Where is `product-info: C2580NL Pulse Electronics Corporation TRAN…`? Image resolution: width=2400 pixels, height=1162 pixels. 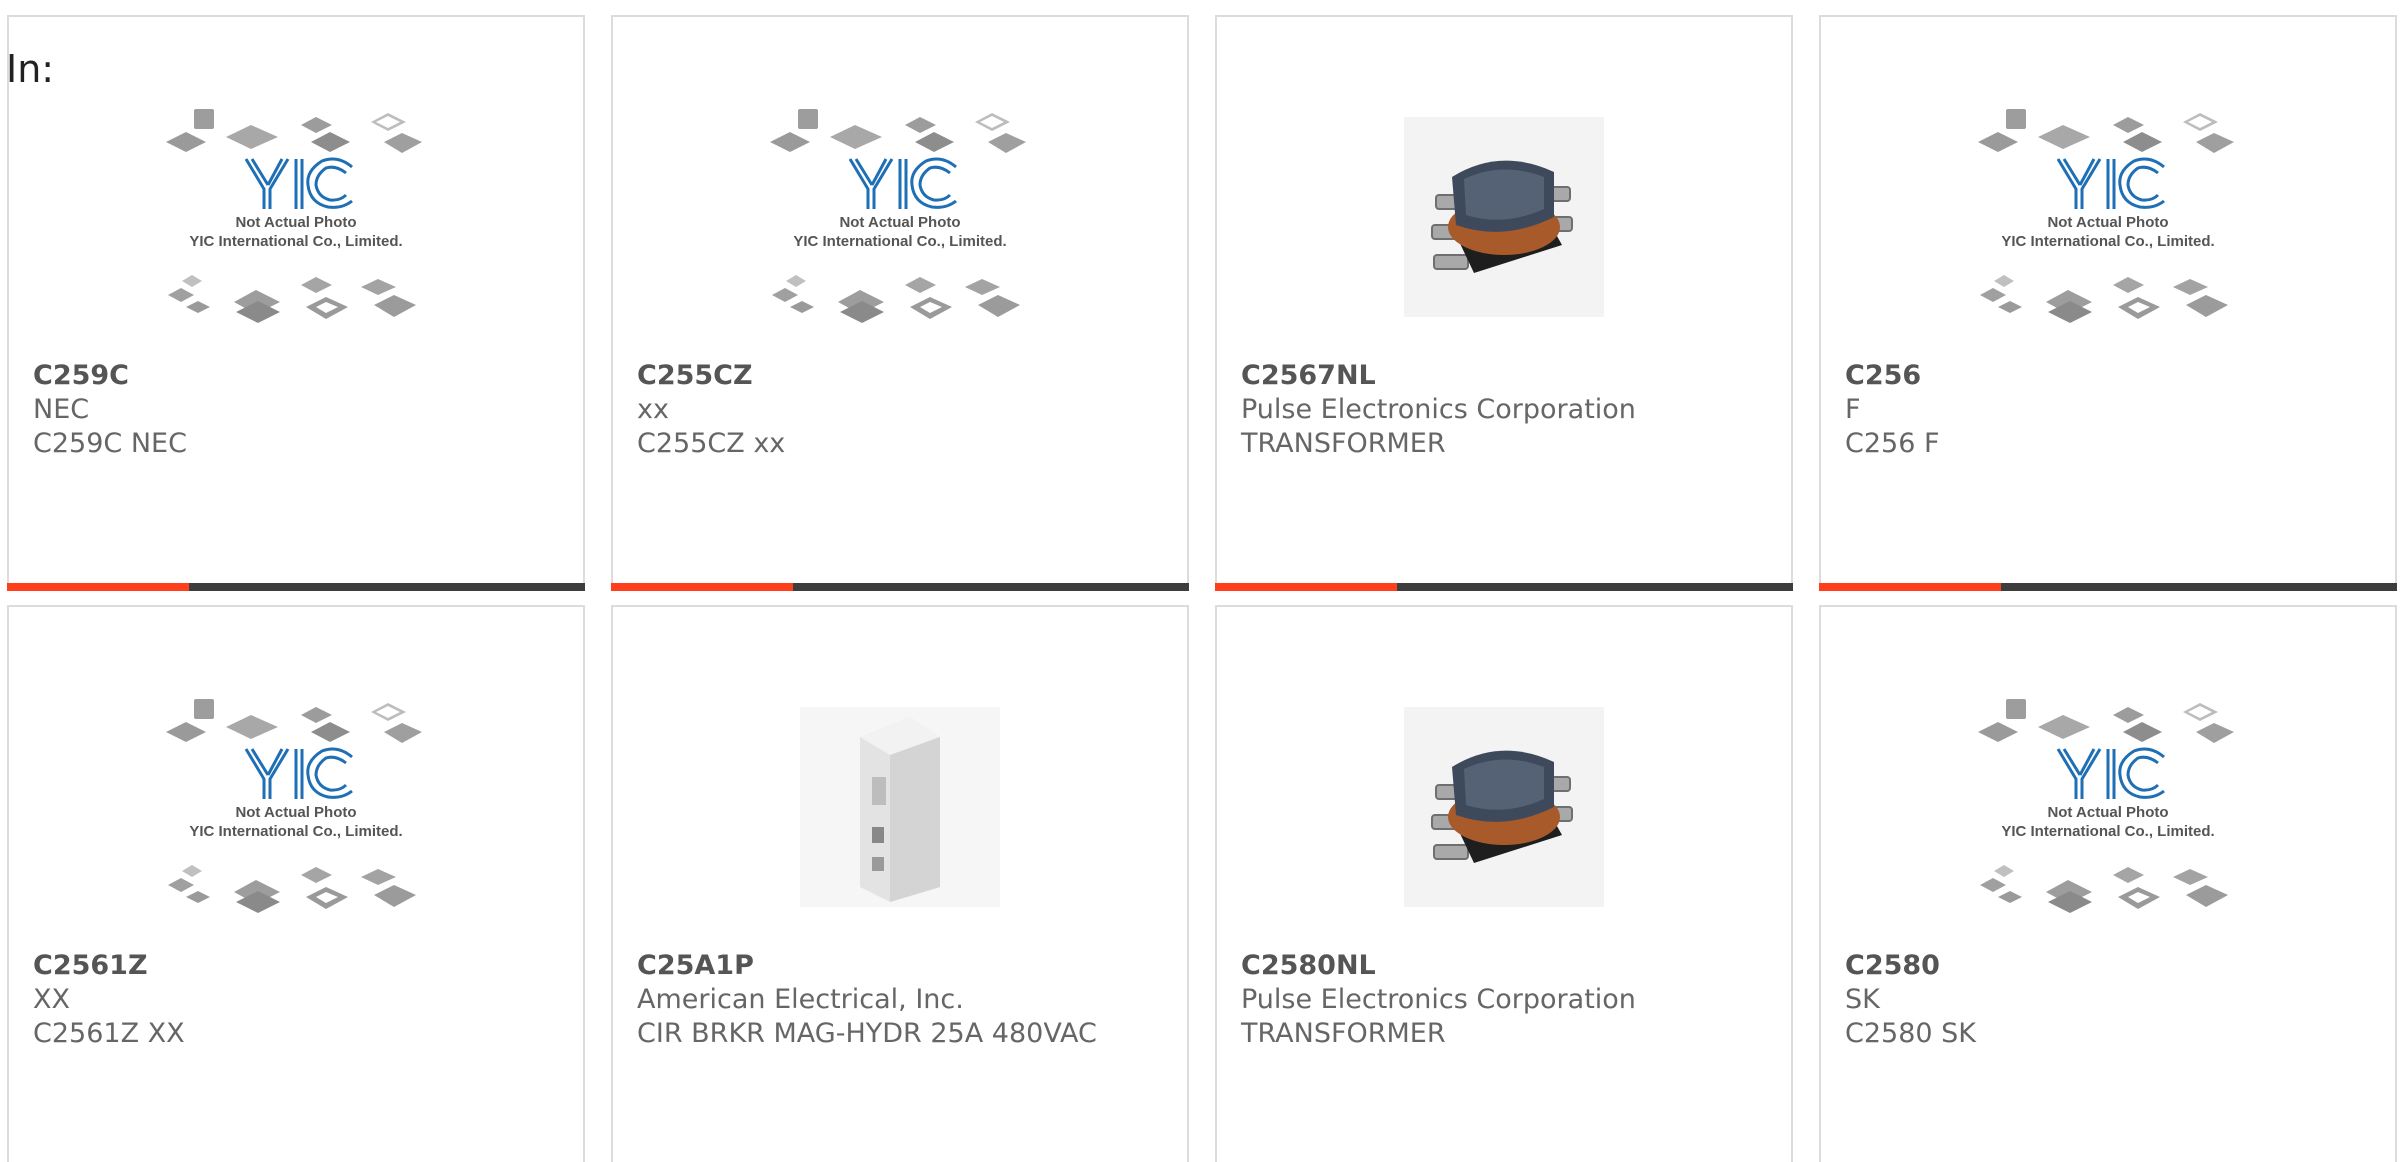
product-info: C2580NL Pulse Electronics Corporation TRAN… is located at coordinates (1504, 1000).